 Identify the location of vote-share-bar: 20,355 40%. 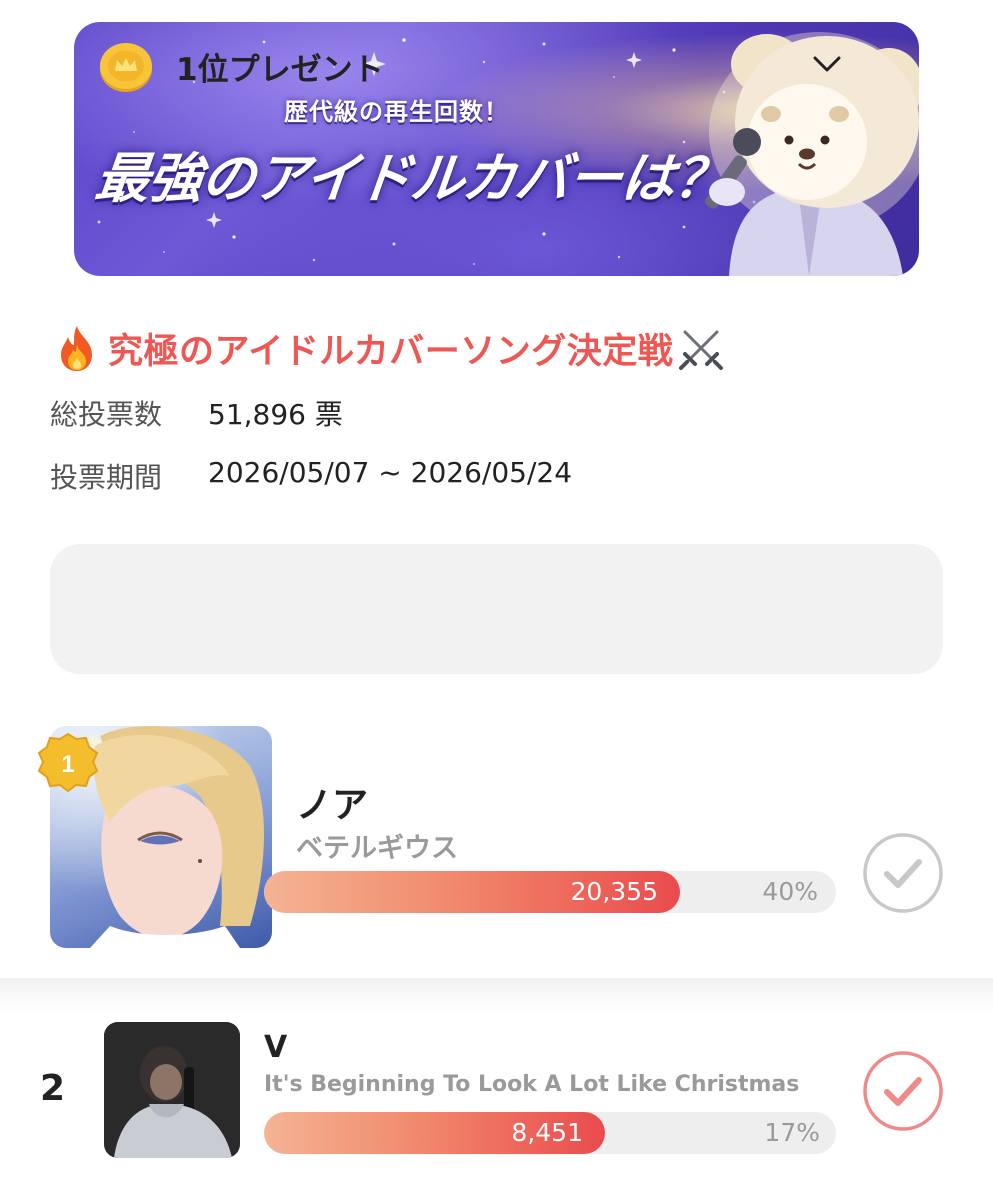
(550, 892).